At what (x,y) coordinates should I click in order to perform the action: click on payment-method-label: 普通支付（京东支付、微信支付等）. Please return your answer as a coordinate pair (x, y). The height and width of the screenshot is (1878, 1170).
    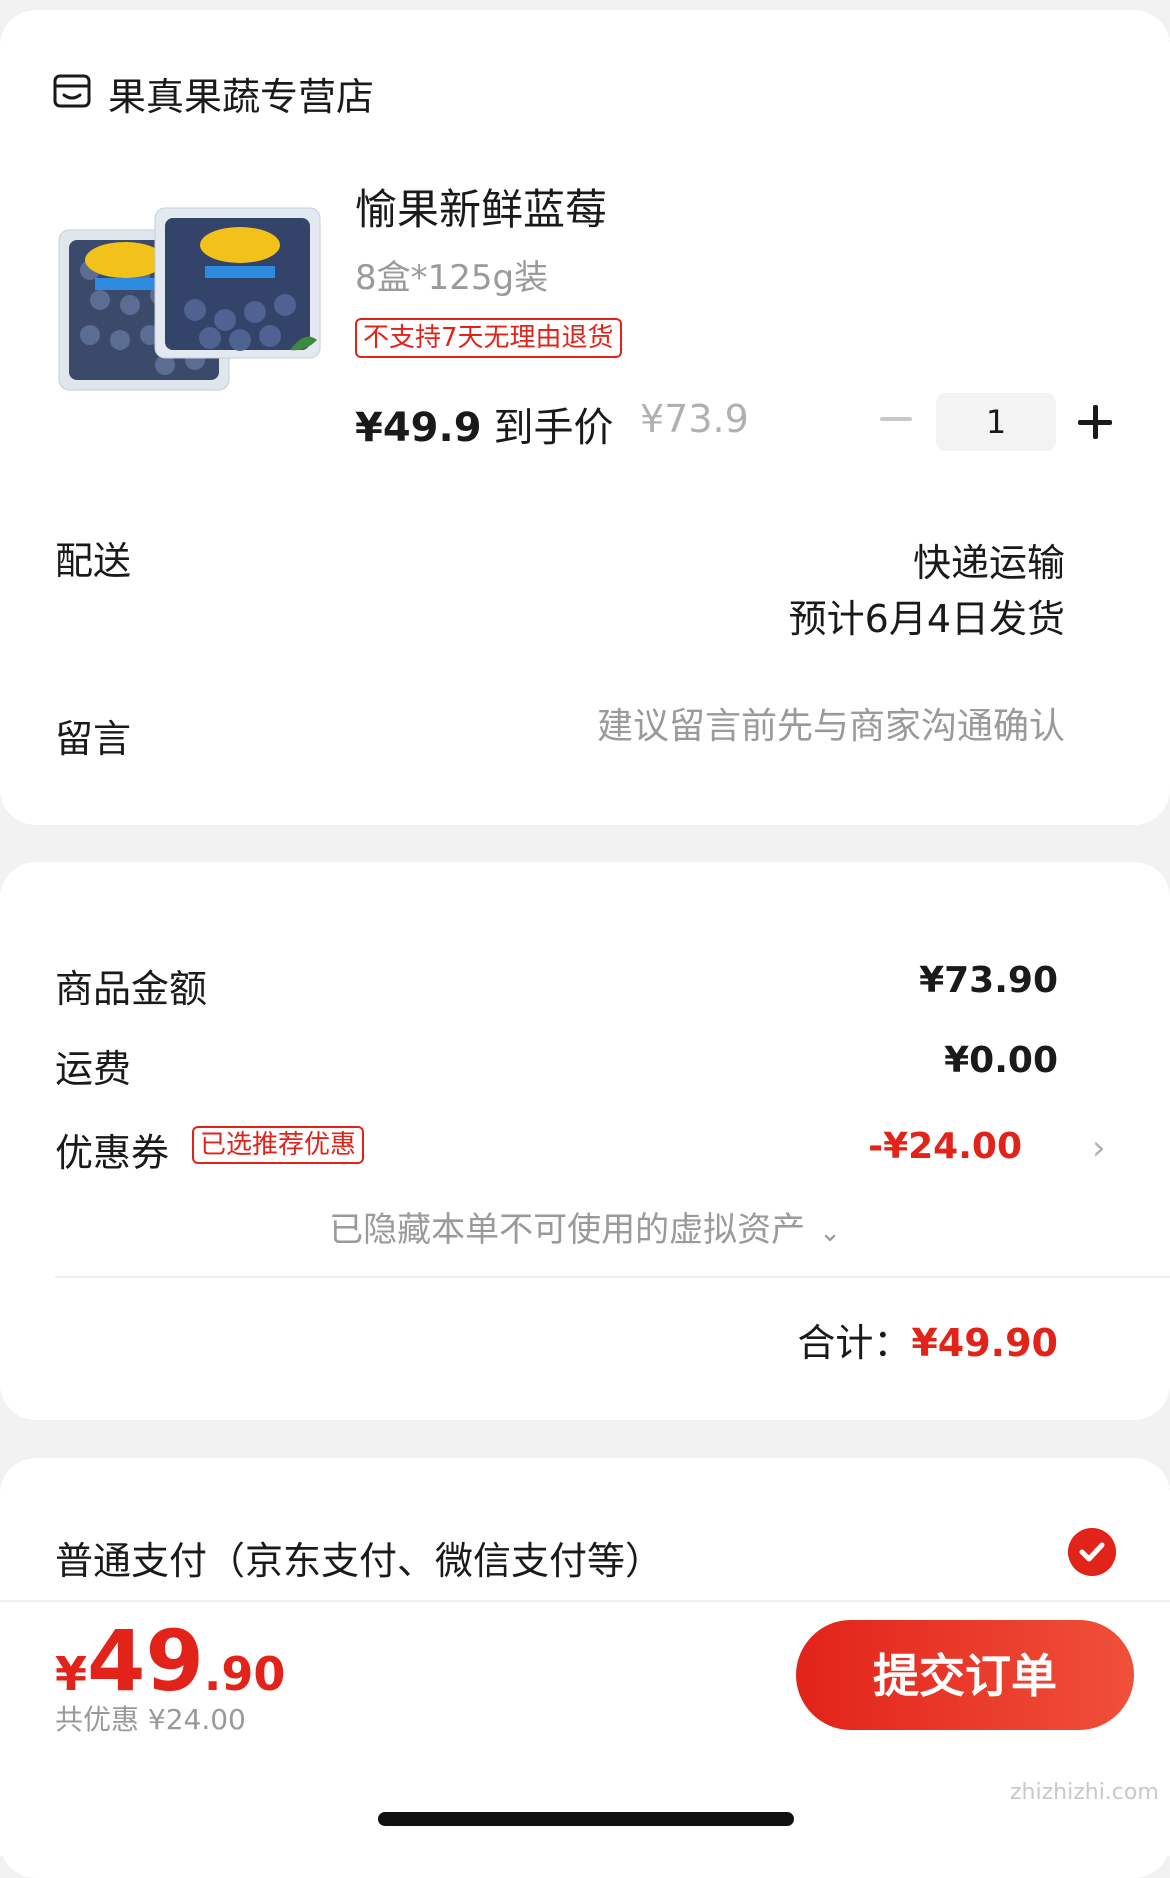
    Looking at the image, I should click on (359, 1557).